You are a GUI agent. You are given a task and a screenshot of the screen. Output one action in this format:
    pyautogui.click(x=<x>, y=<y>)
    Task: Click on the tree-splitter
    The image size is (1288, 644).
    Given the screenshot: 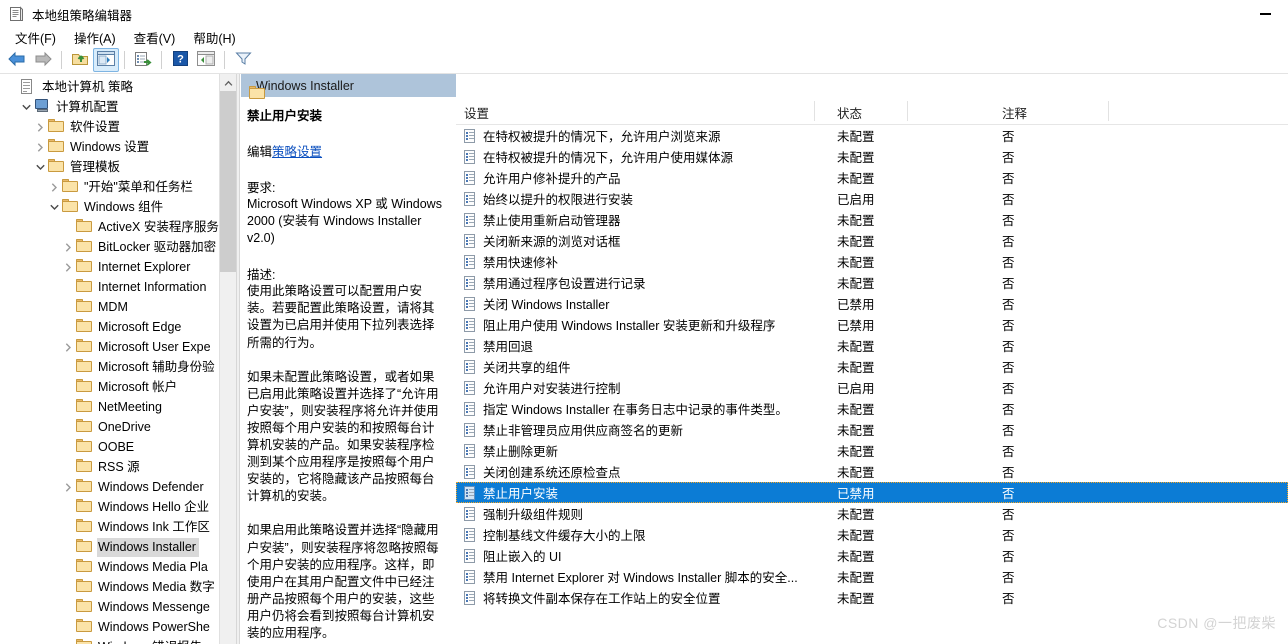 What is the action you would take?
    pyautogui.click(x=238, y=359)
    